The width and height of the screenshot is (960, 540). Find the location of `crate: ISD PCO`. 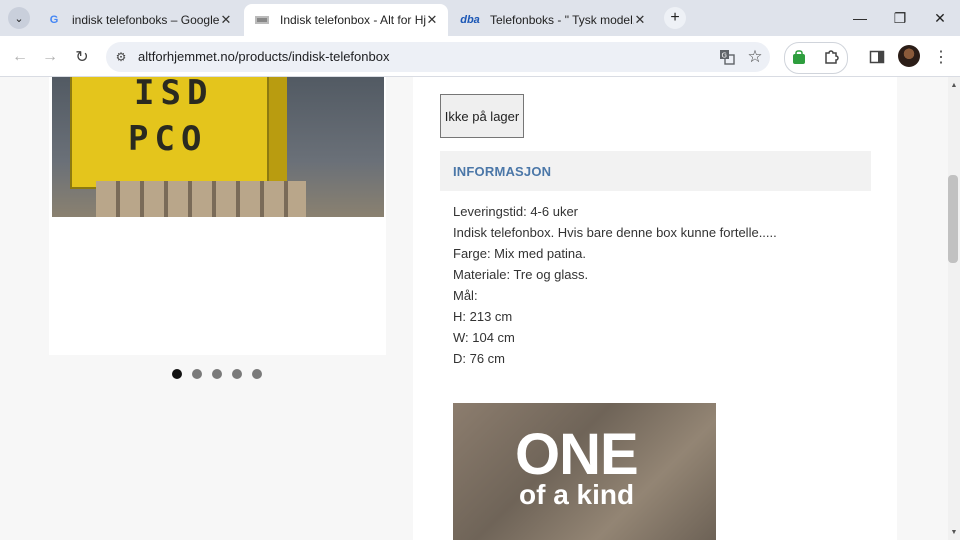

crate: ISD PCO is located at coordinates (169, 133).